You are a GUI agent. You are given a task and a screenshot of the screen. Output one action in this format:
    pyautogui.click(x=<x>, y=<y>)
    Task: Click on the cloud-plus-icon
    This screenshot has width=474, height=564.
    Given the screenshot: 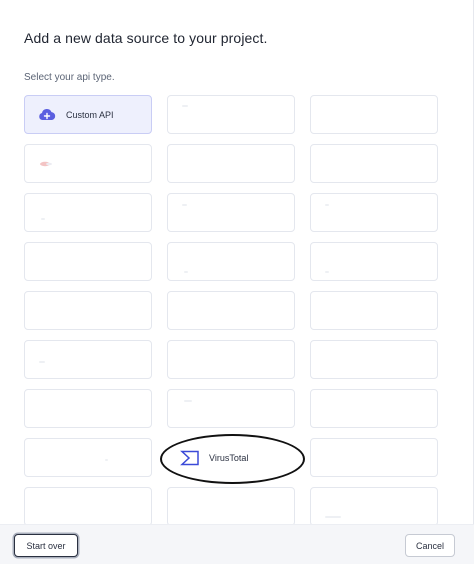 What is the action you would take?
    pyautogui.click(x=47, y=115)
    